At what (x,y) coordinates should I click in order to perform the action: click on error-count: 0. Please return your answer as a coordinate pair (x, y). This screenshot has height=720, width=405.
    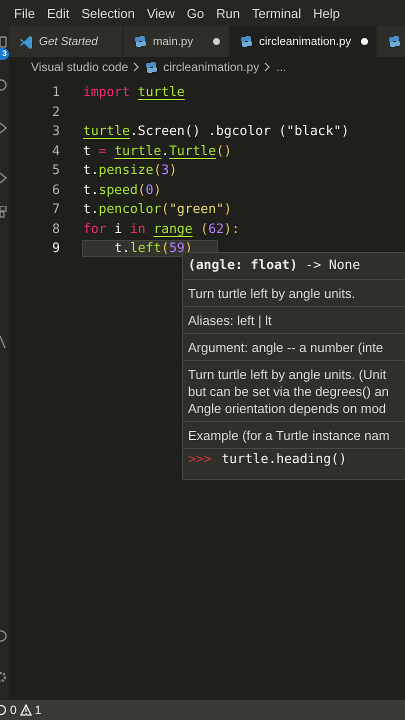
    Looking at the image, I should click on (13, 710).